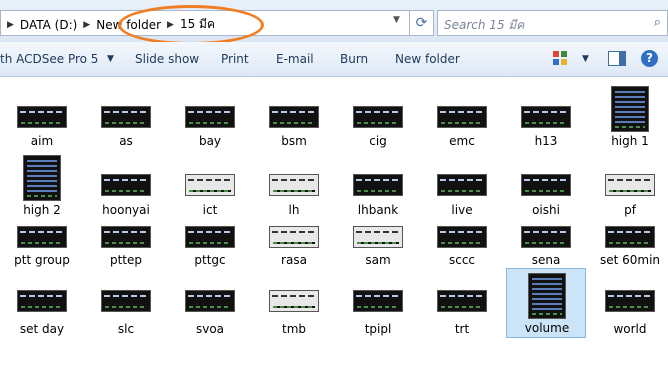 The height and width of the screenshot is (387, 668). I want to click on breadcrumb-folder: New folder, so click(128, 25).